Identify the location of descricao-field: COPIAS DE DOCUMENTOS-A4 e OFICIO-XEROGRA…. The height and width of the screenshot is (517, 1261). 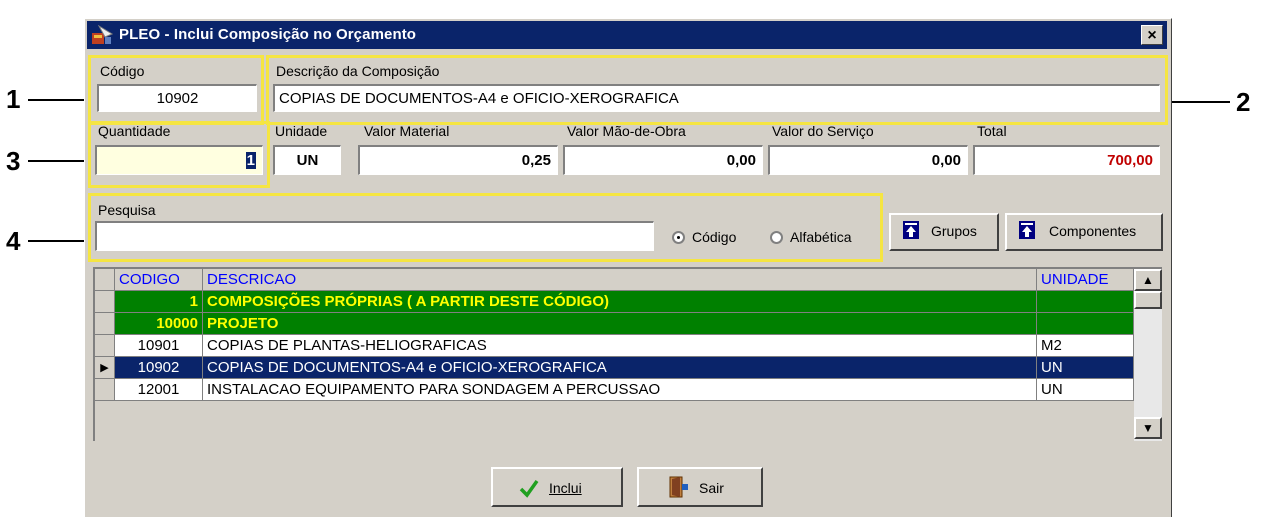
(716, 98).